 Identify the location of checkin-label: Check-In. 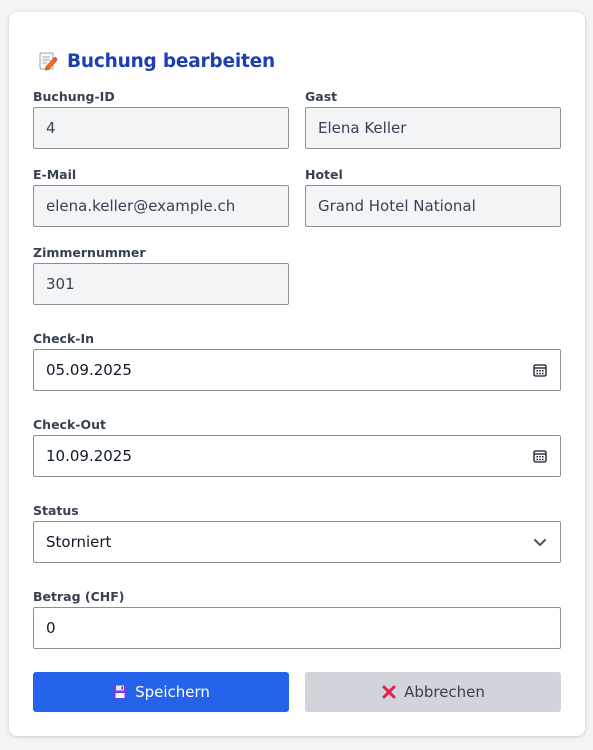
(64, 338).